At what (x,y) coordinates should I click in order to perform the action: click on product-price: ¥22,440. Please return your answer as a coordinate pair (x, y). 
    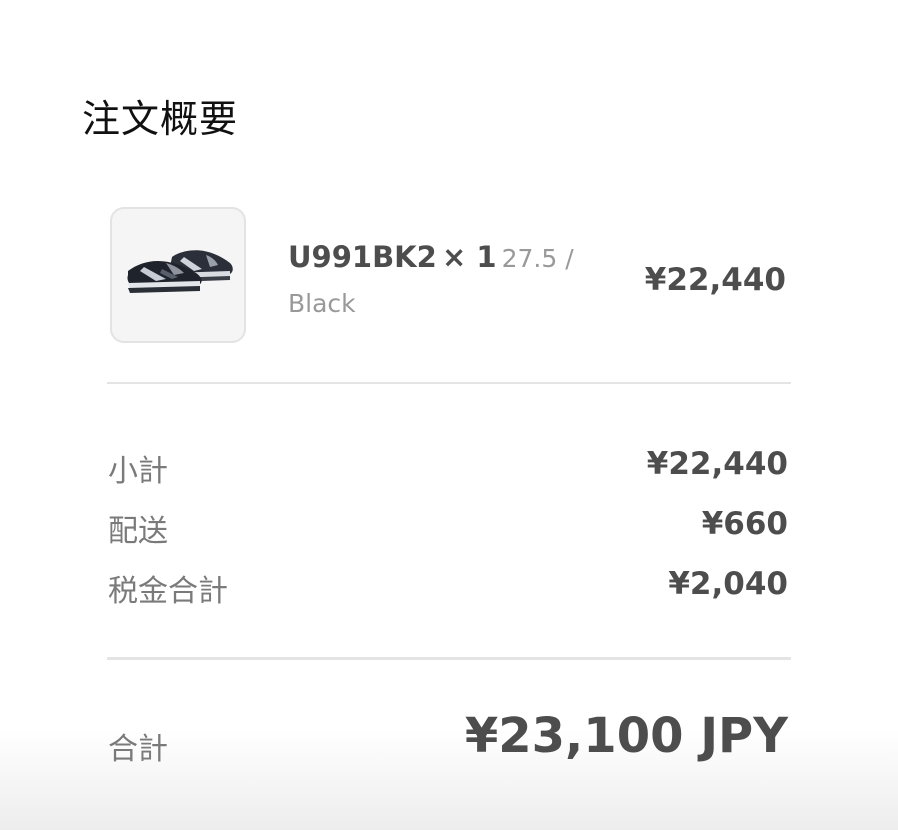
    Looking at the image, I should click on (715, 280).